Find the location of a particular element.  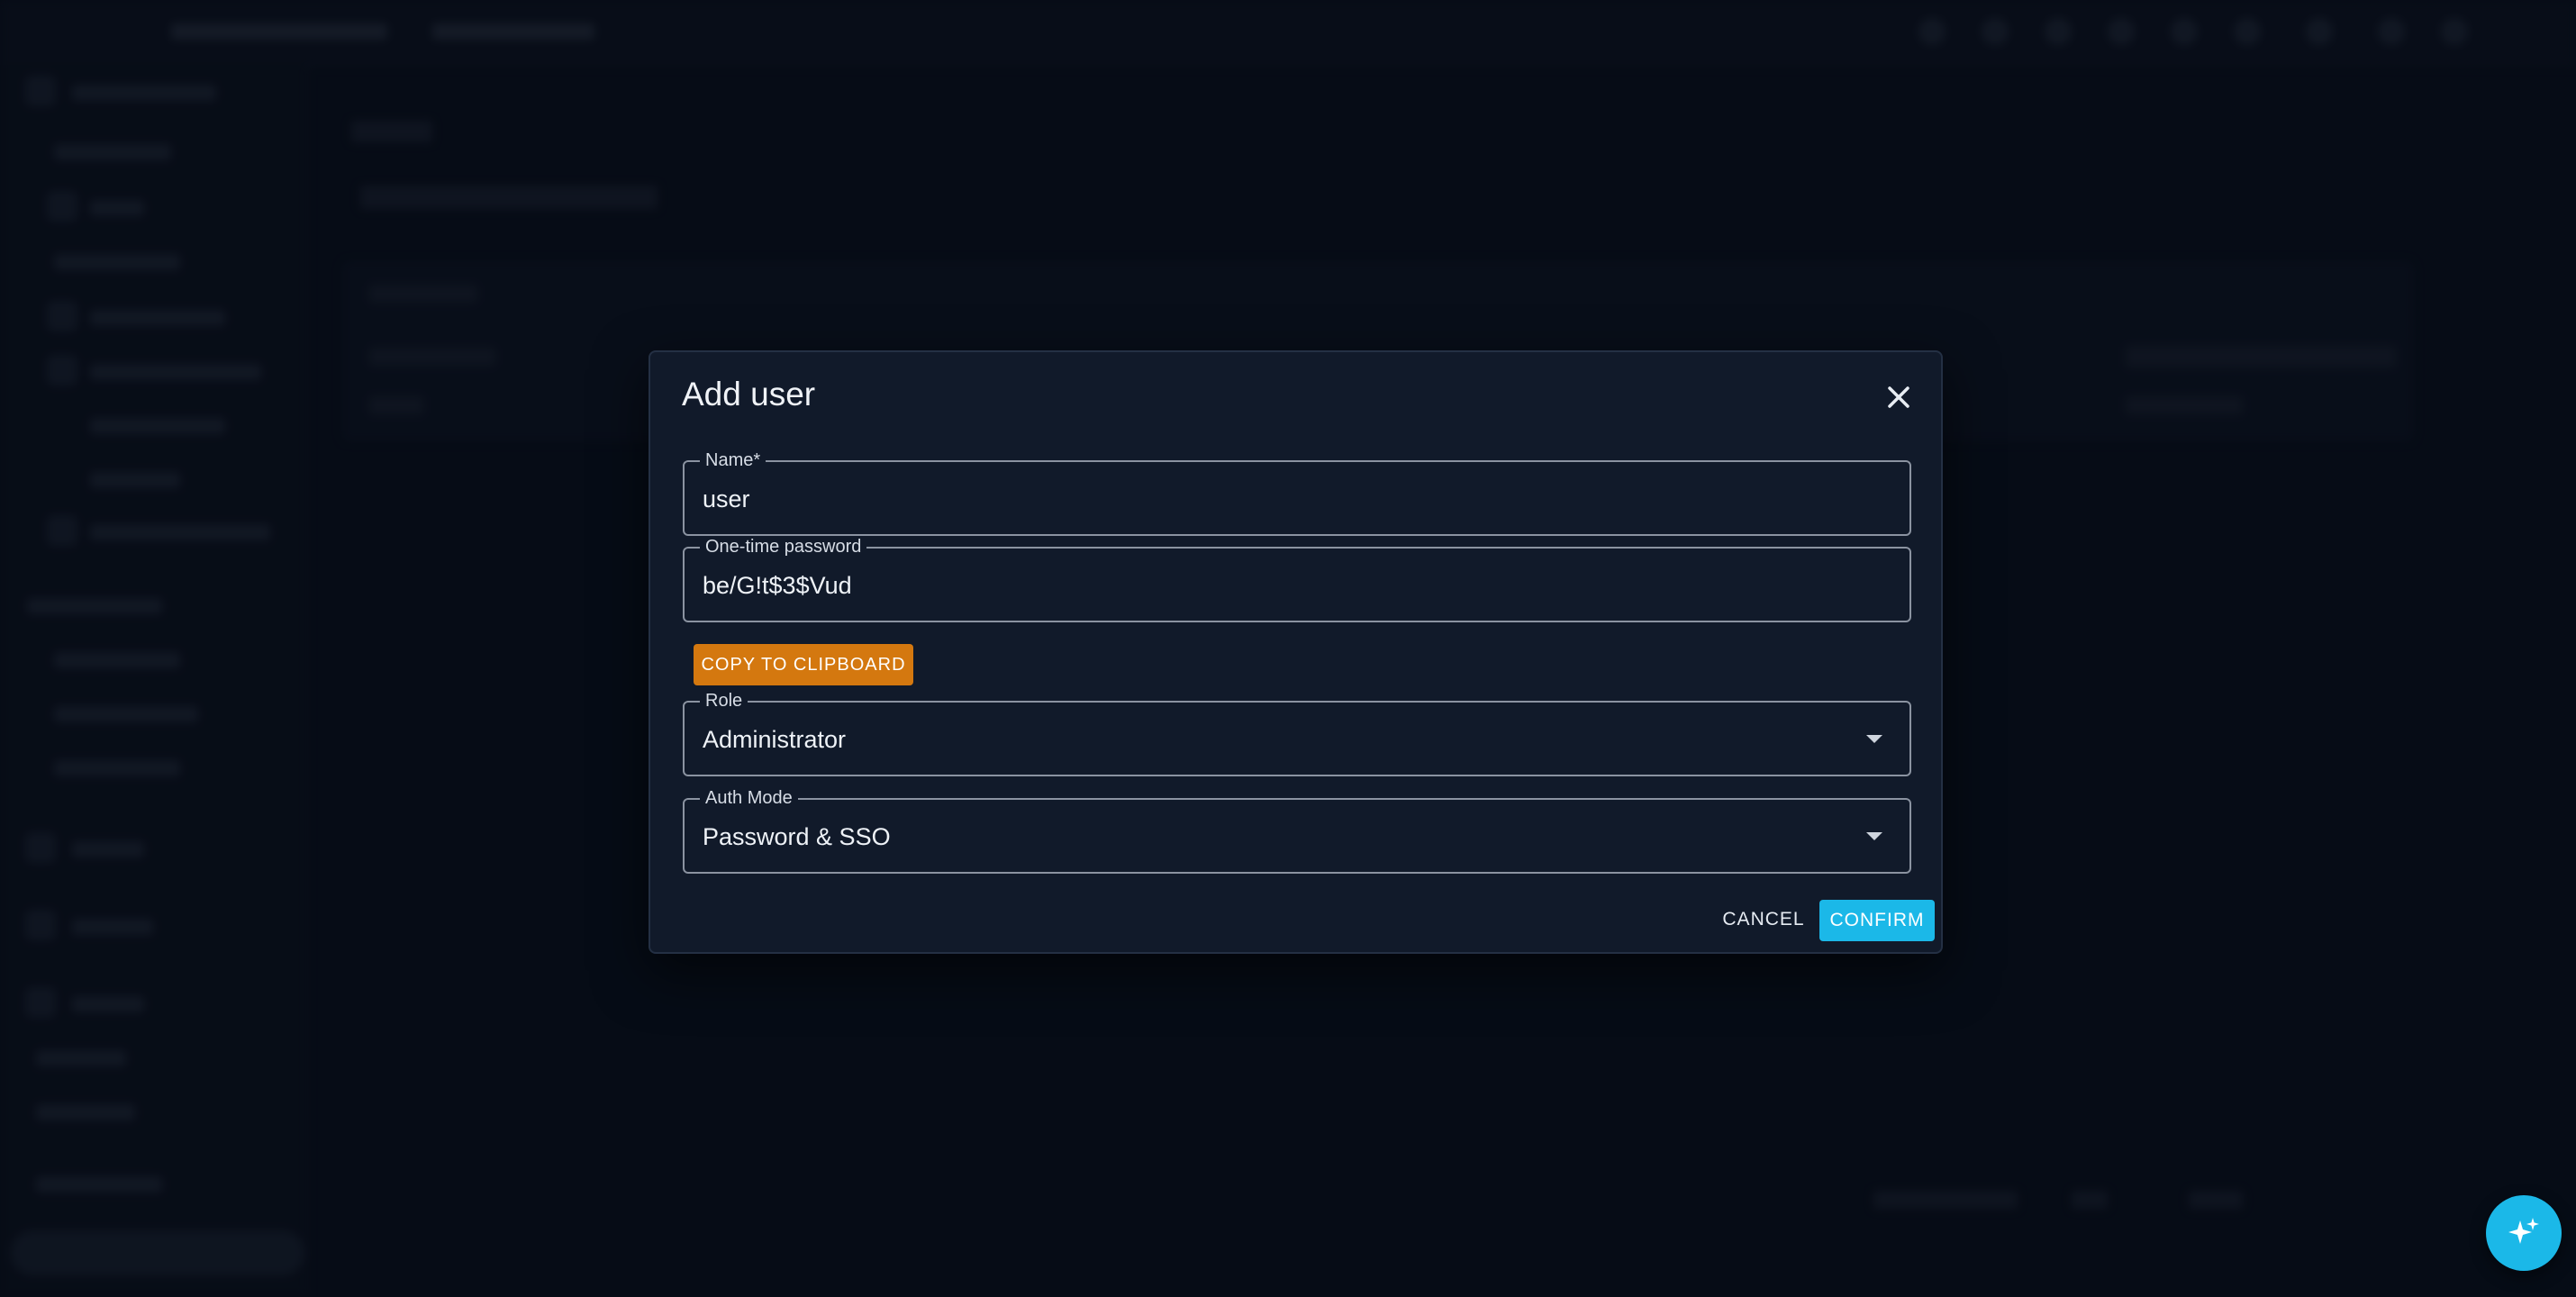

close-icon is located at coordinates (1899, 397).